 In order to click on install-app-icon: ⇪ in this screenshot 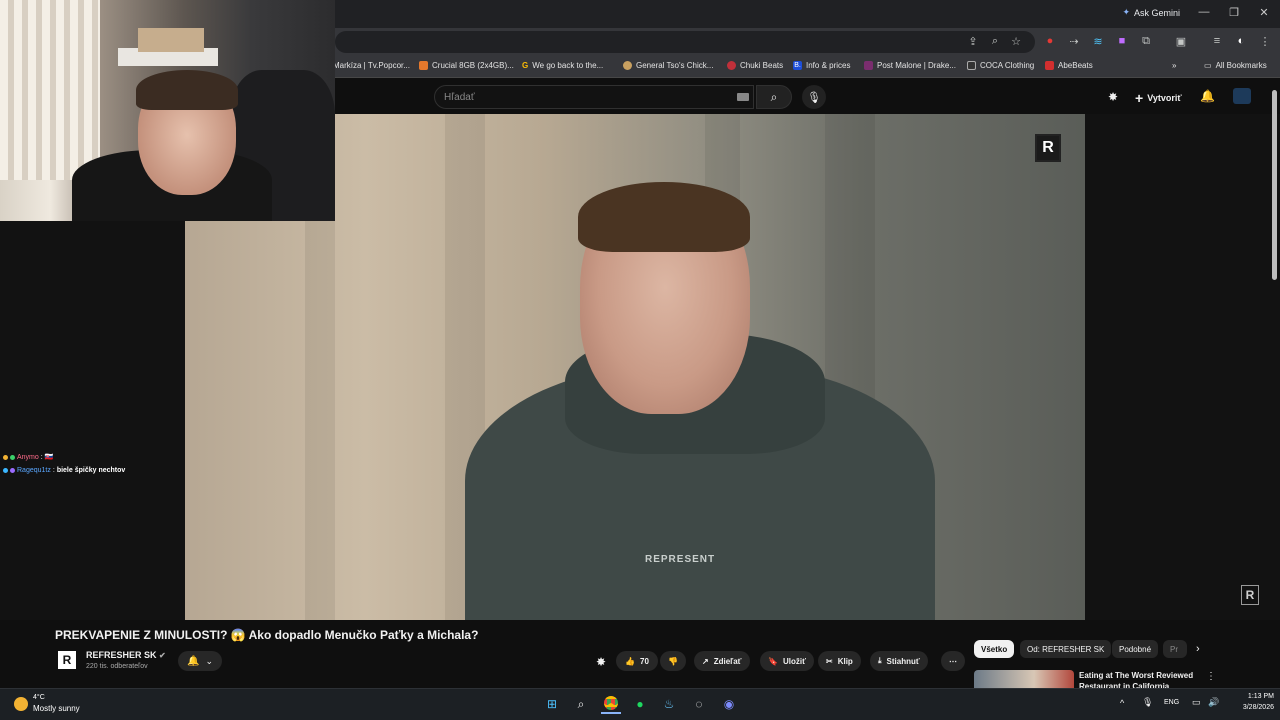, I will do `click(973, 41)`.